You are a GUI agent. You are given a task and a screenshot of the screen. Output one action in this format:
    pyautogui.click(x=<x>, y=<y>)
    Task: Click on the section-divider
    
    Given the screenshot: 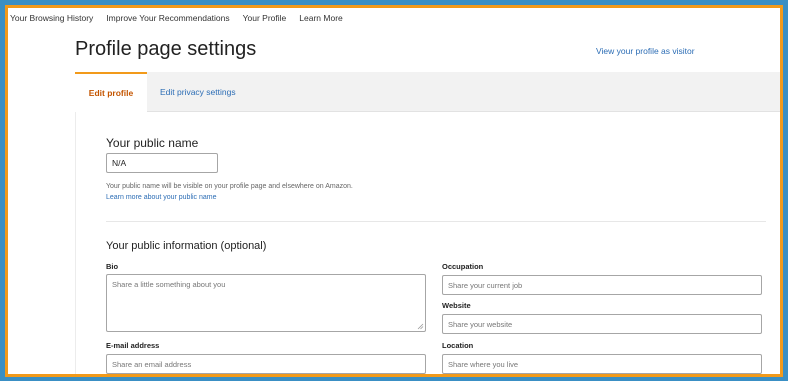 What is the action you would take?
    pyautogui.click(x=436, y=221)
    